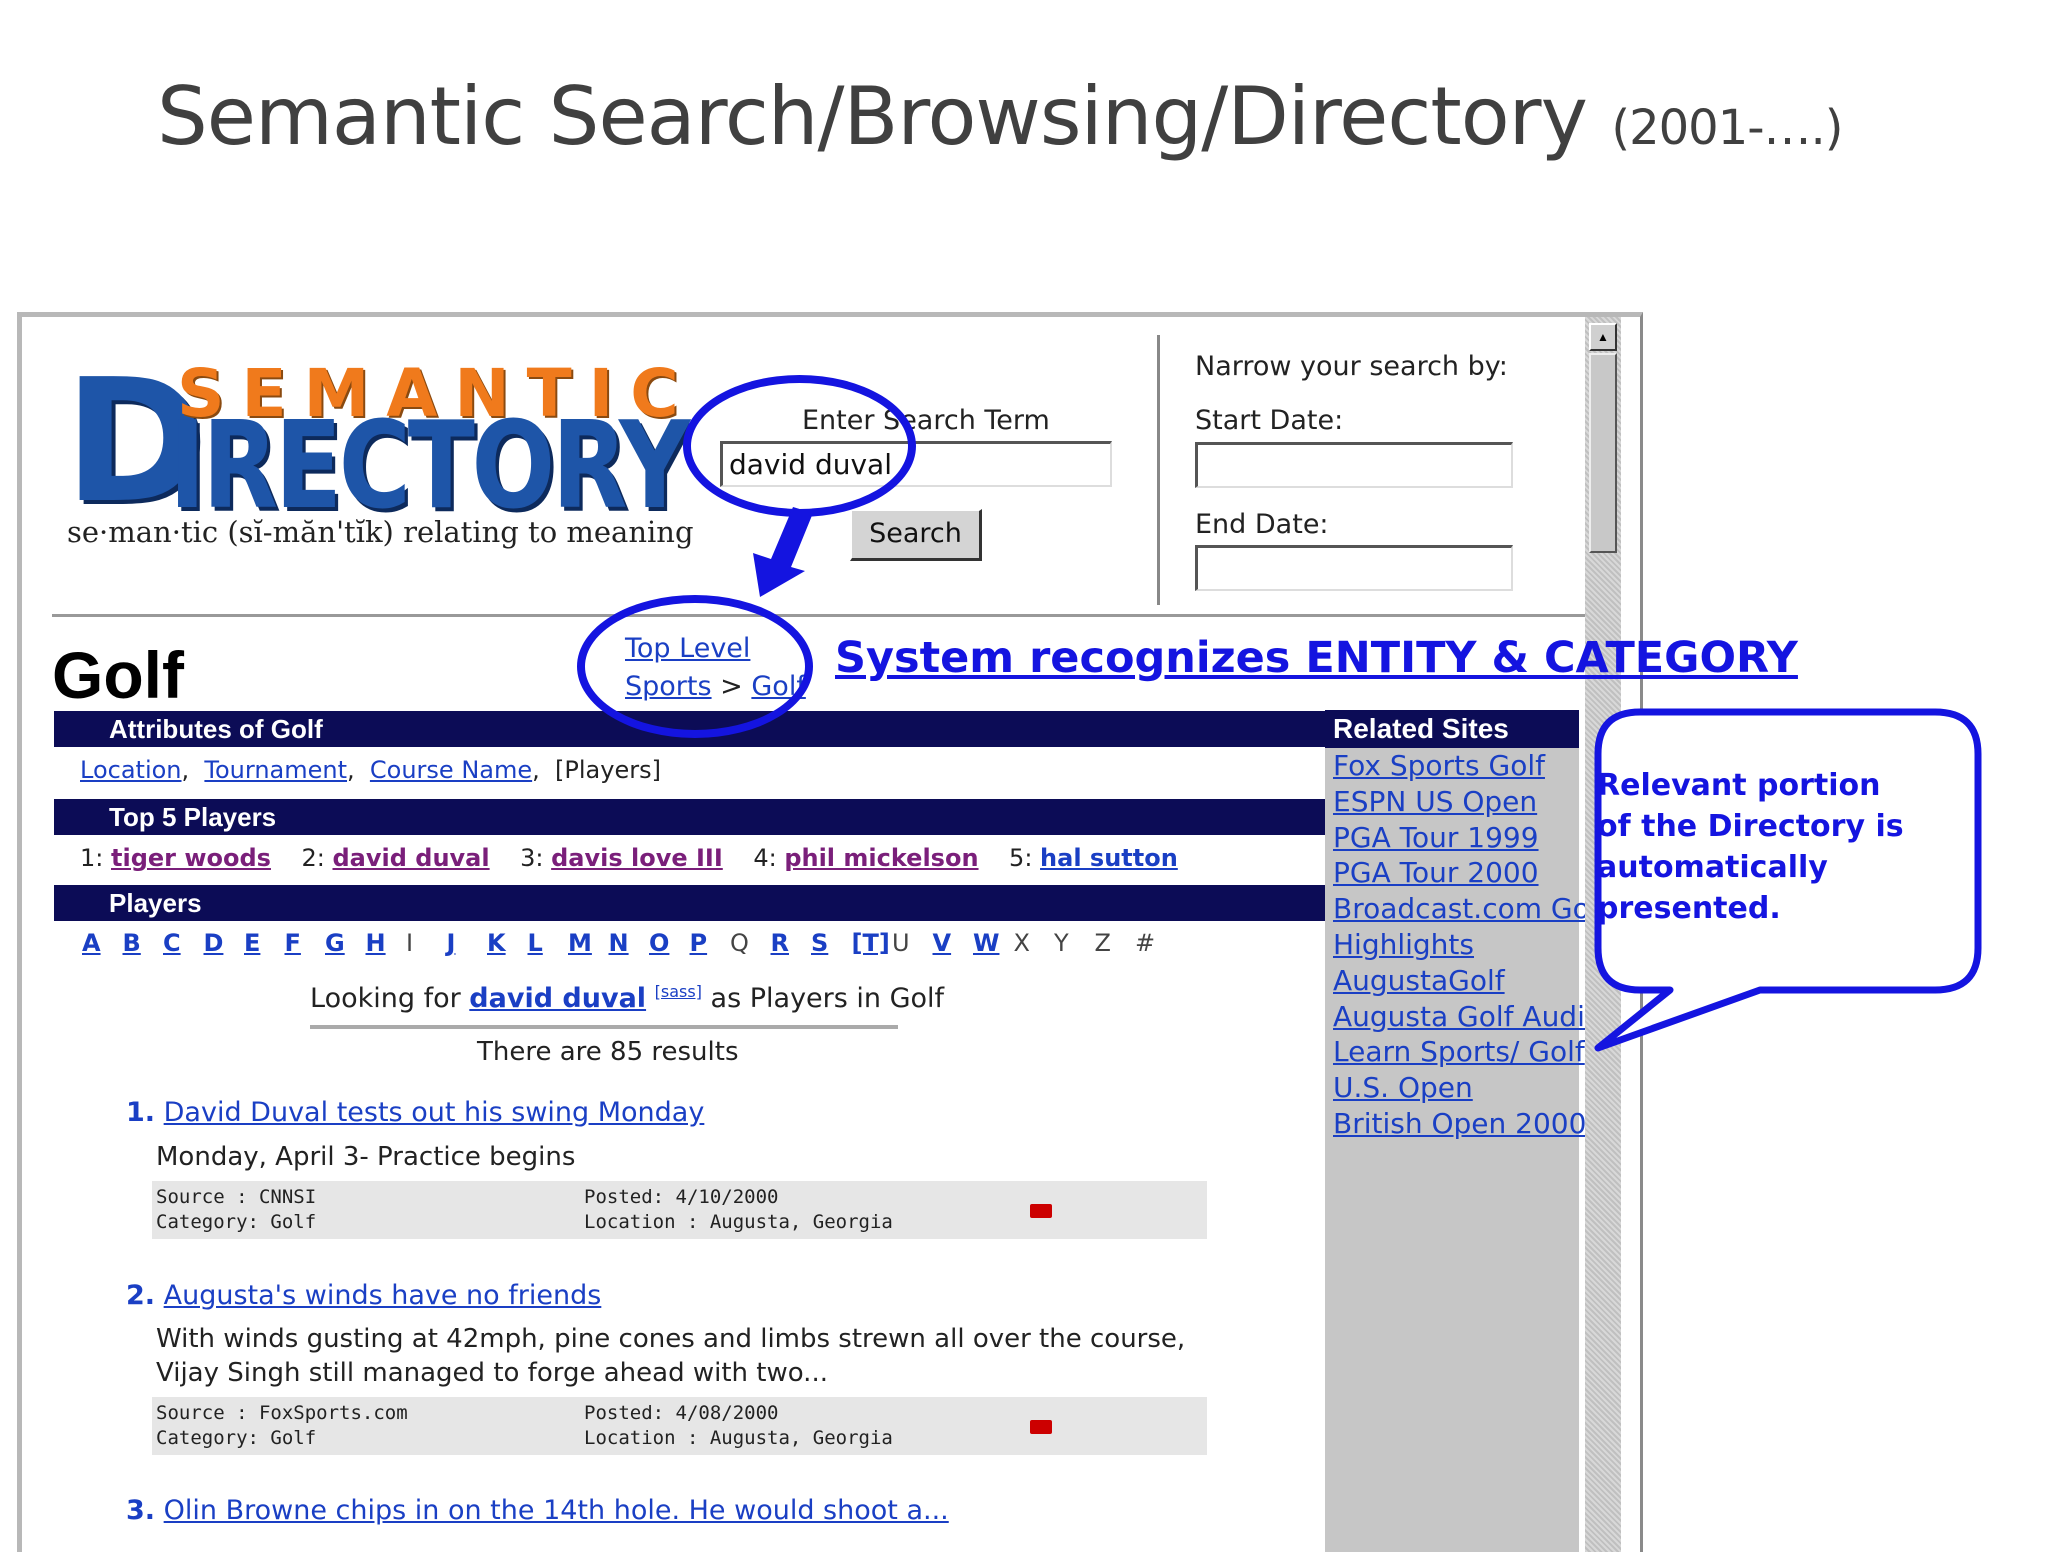 The height and width of the screenshot is (1552, 2048). I want to click on related-site-link: Highlights, so click(1452, 945).